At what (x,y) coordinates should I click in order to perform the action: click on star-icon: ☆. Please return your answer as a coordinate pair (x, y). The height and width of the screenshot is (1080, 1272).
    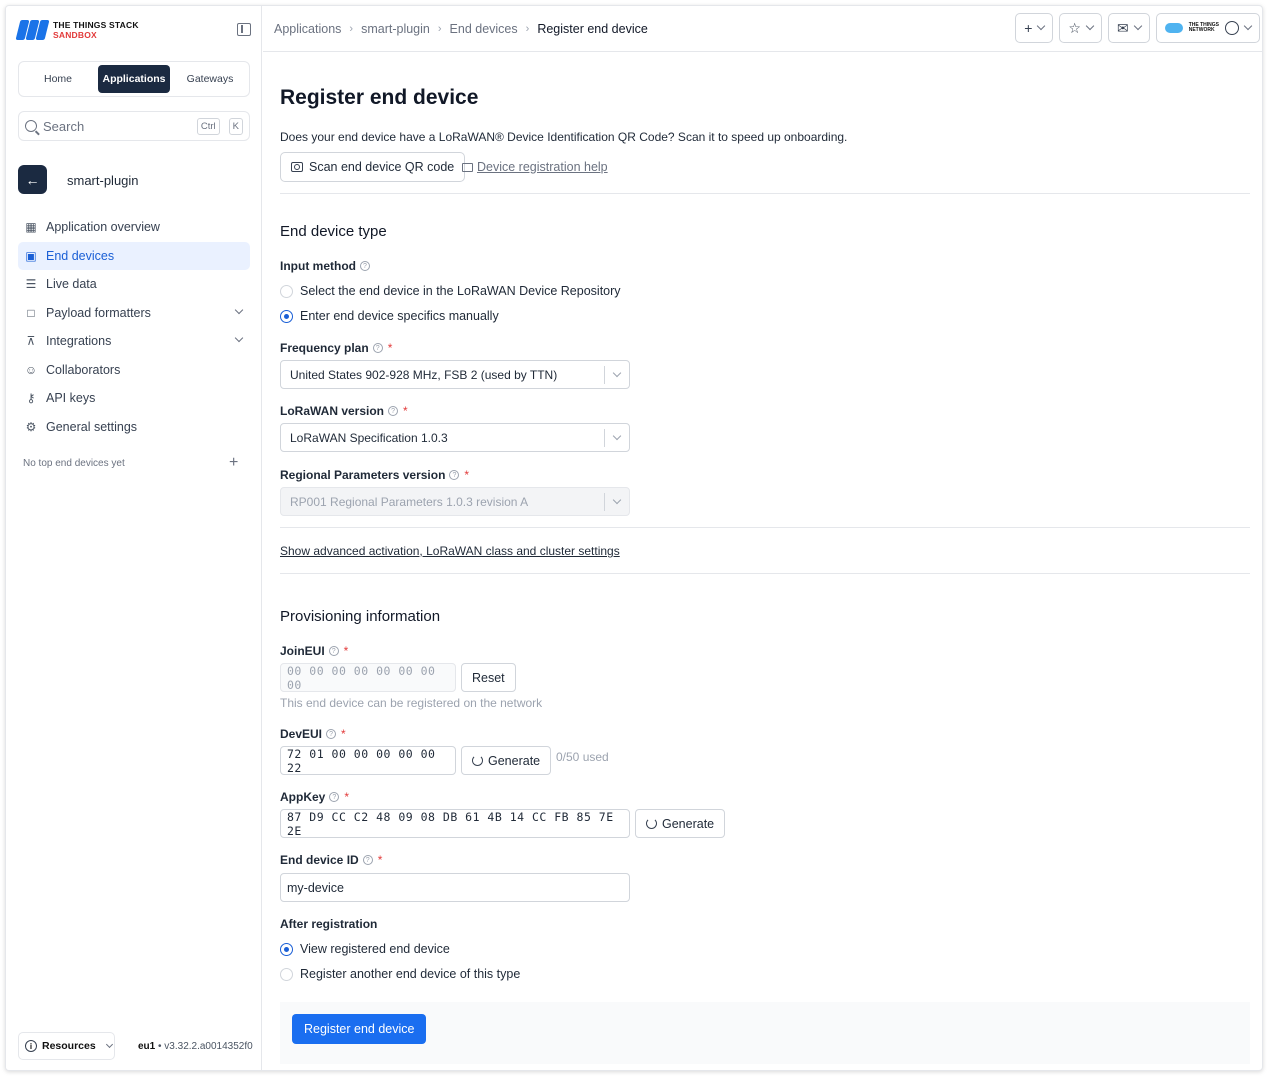
    Looking at the image, I should click on (1074, 27).